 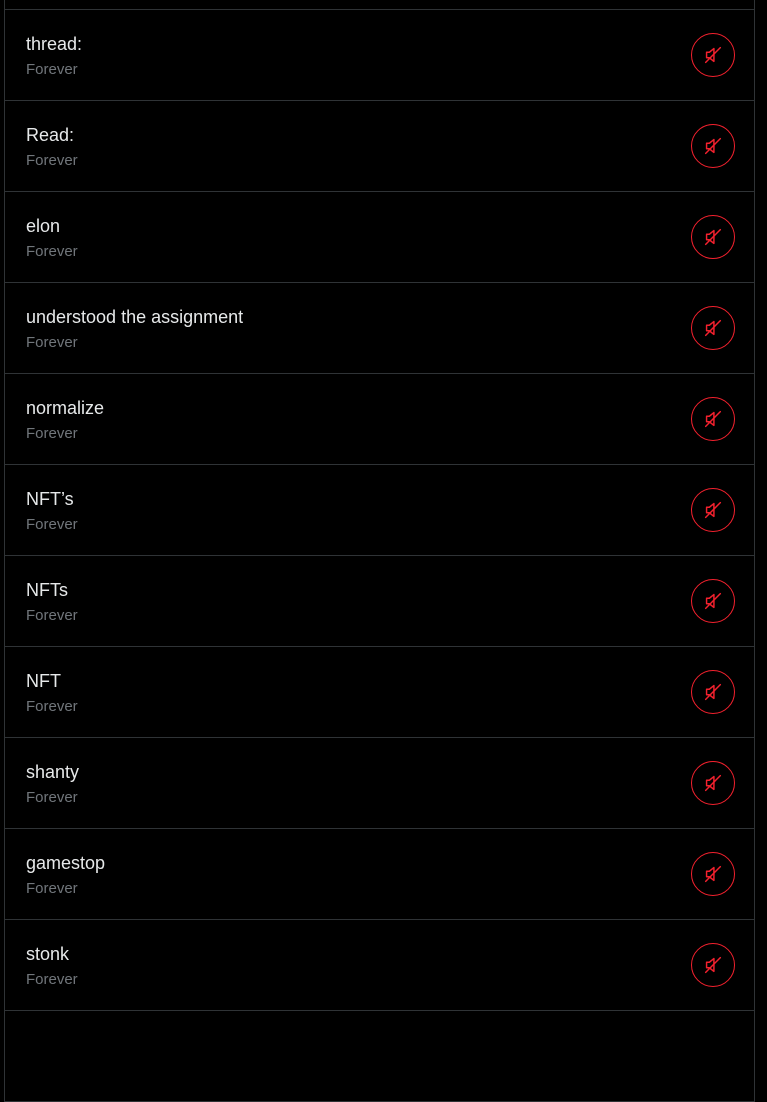 What do you see at coordinates (379, 328) in the screenshot?
I see `muted-word-row: understood the assignment Forever` at bounding box center [379, 328].